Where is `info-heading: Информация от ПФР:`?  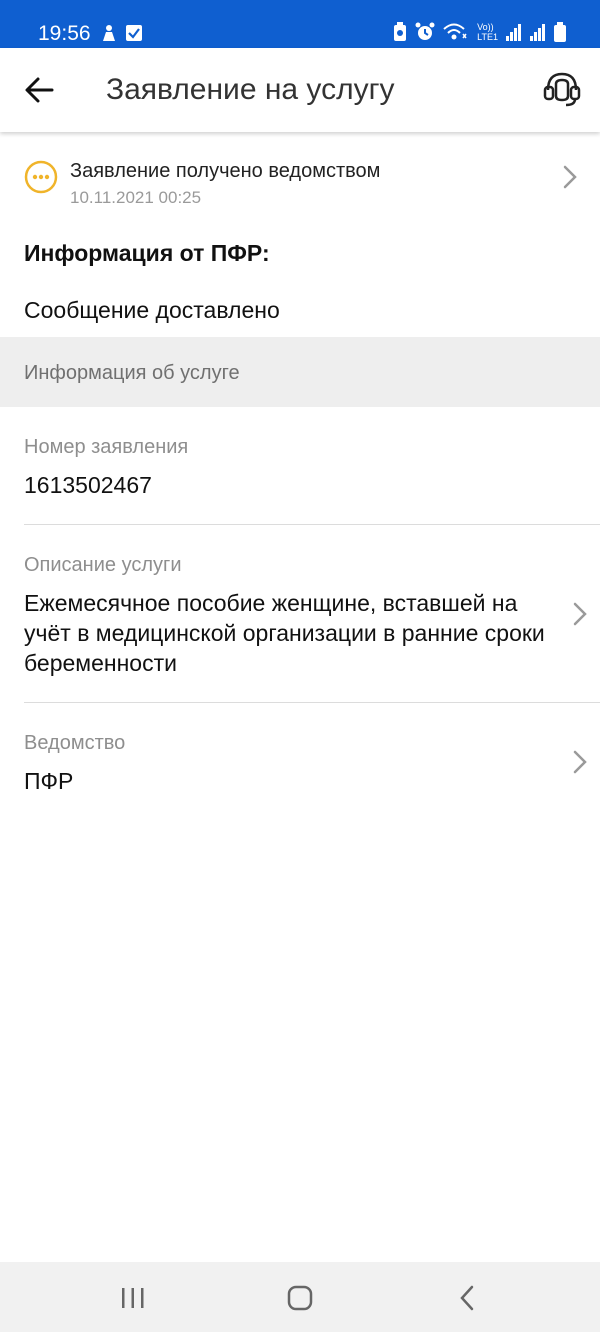
info-heading: Информация от ПФР: is located at coordinates (147, 253).